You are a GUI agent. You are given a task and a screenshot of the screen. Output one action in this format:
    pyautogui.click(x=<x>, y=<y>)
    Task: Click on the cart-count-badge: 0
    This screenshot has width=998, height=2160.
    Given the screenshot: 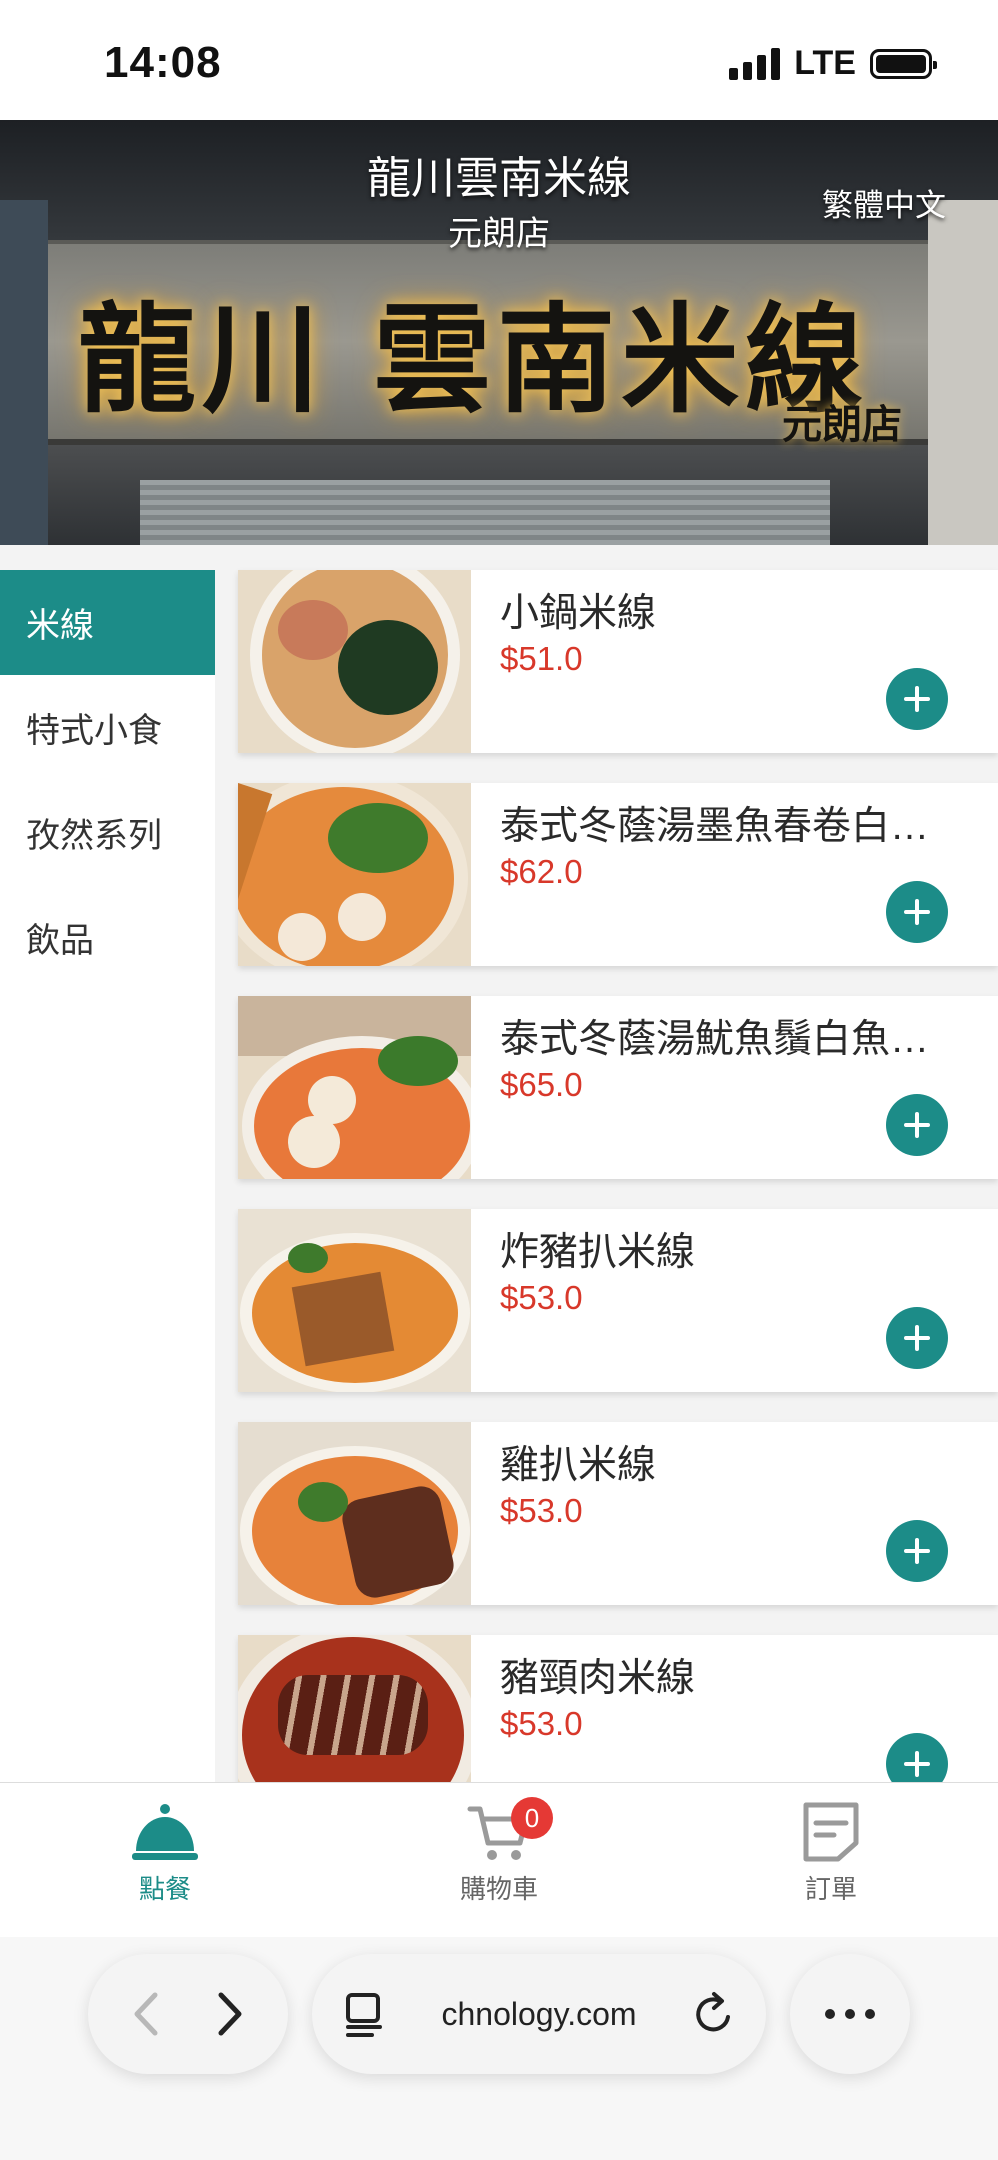 What is the action you would take?
    pyautogui.click(x=532, y=1818)
    